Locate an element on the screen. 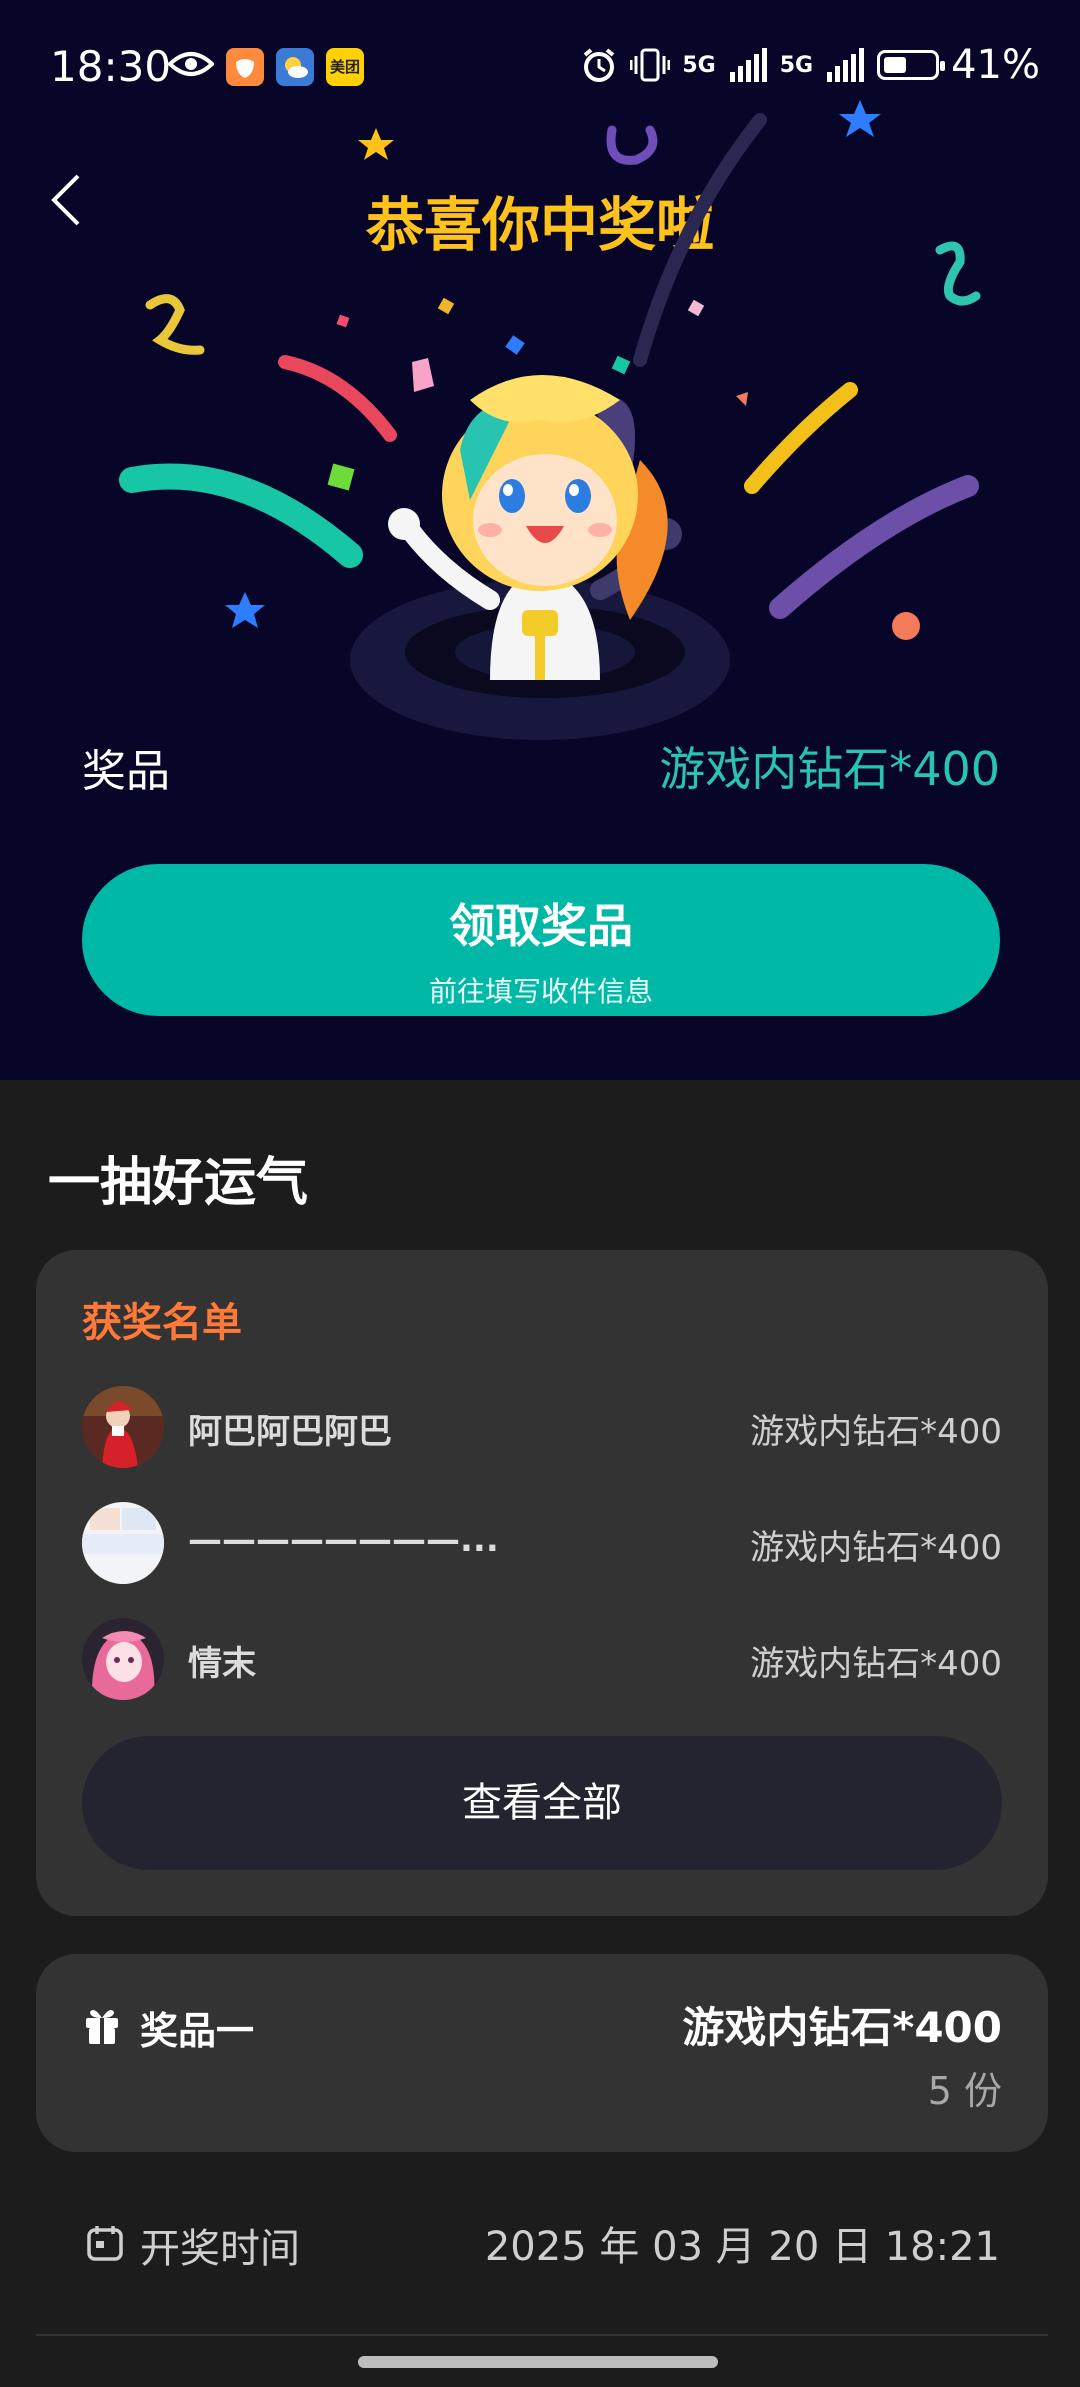 The image size is (1080, 2387). meituan-app-icon: 美团 is located at coordinates (345, 67).